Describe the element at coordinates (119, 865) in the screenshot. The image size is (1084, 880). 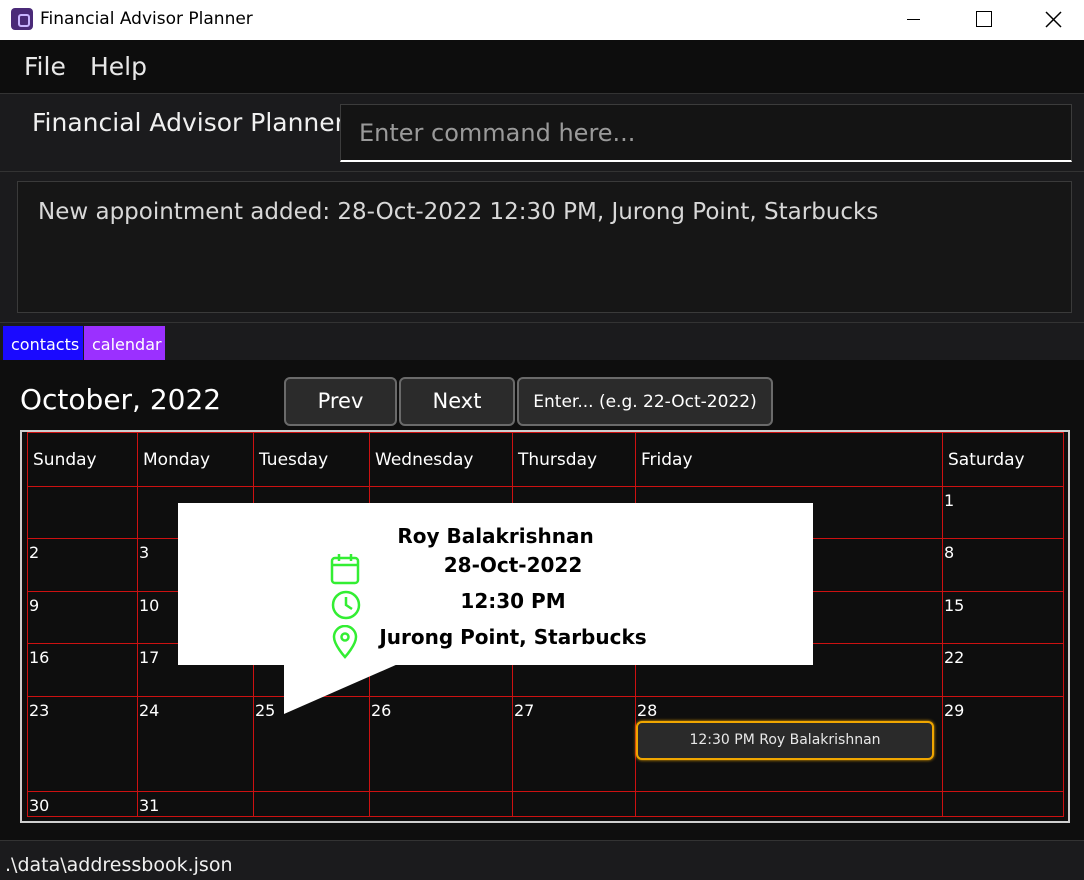
I see `status-file-path: .\data\addressbook.json` at that location.